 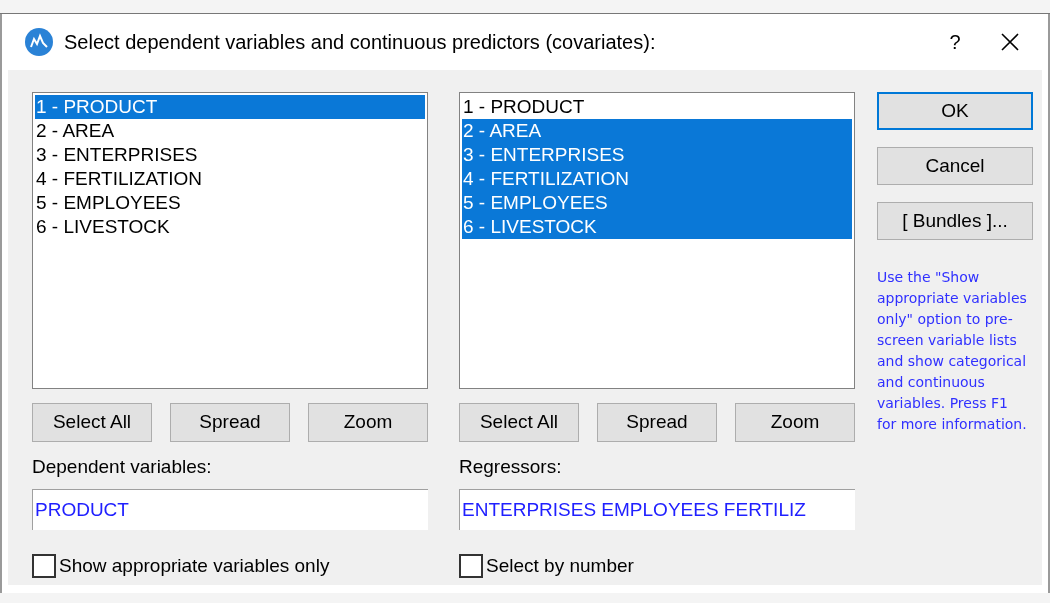 I want to click on close-icon, so click(x=1010, y=42).